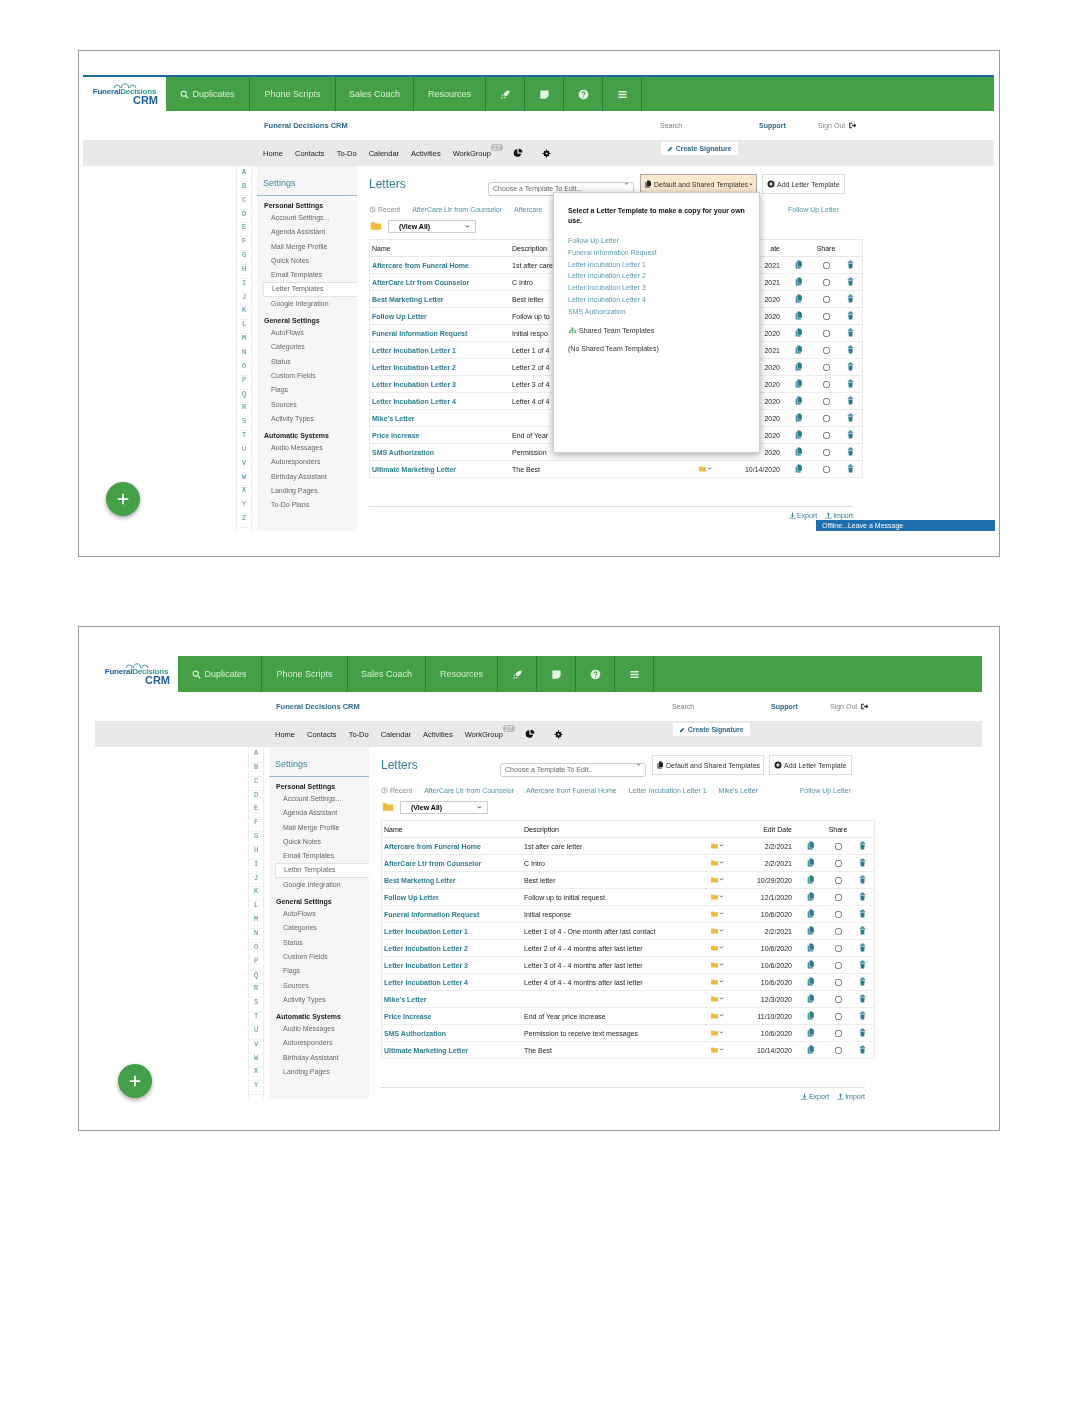 This screenshot has width=1075, height=1420. I want to click on rocket-icon, so click(505, 94).